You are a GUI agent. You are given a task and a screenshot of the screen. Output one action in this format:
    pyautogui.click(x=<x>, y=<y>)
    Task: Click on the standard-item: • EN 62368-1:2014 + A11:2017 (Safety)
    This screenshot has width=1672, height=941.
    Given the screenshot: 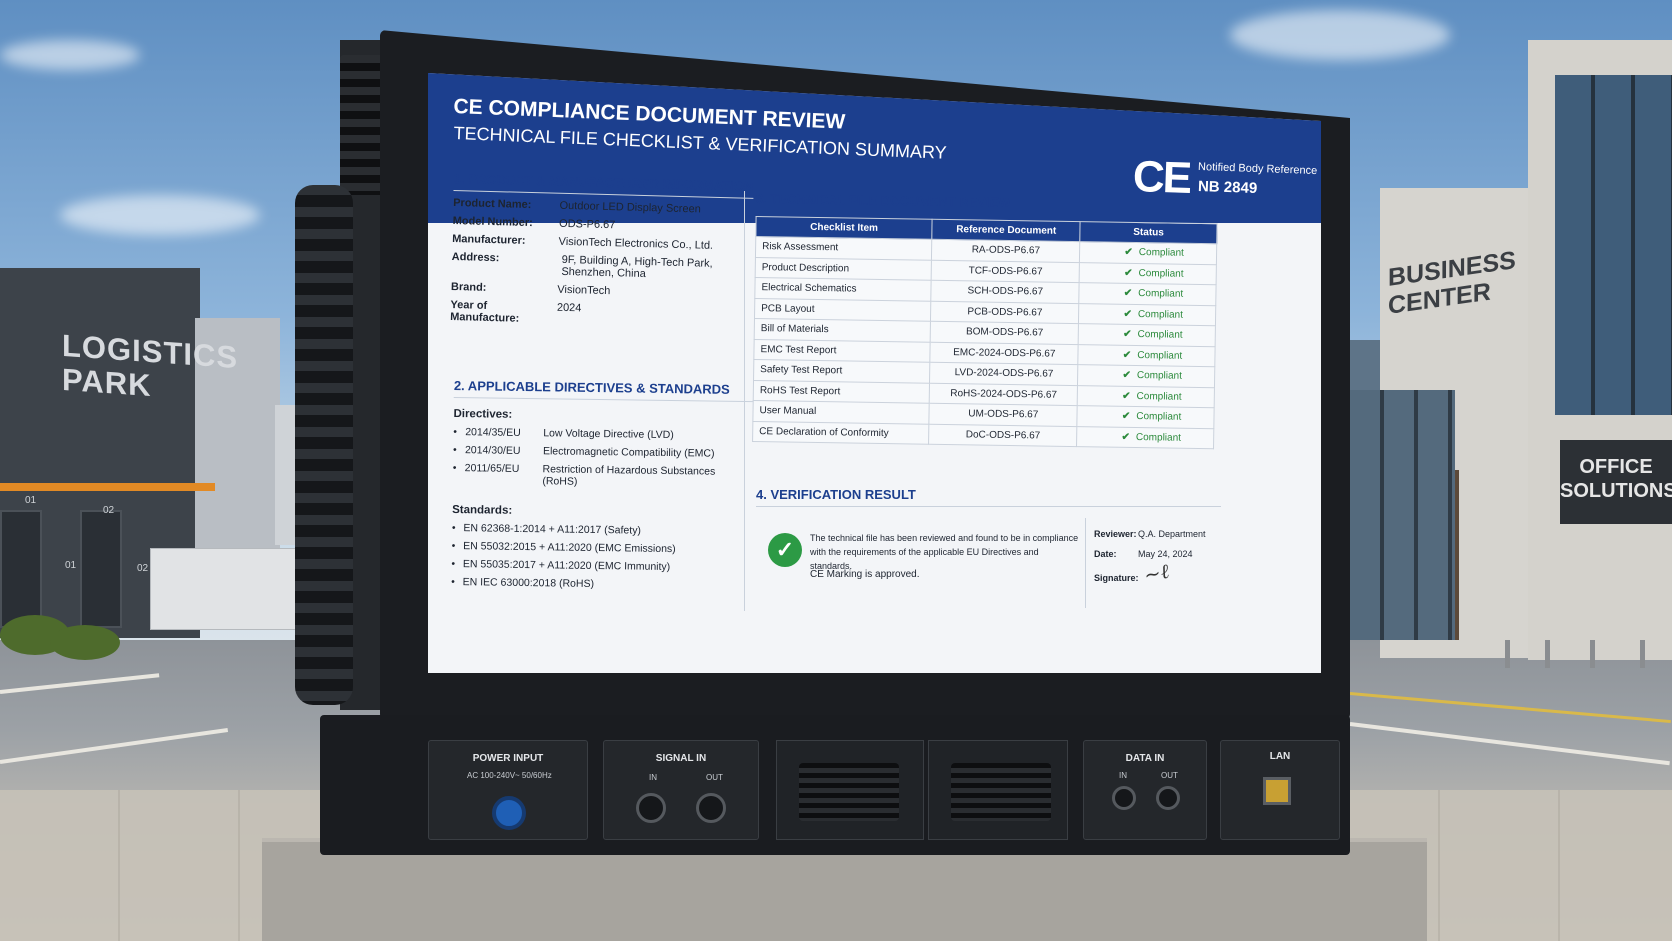 What is the action you would take?
    pyautogui.click(x=546, y=529)
    